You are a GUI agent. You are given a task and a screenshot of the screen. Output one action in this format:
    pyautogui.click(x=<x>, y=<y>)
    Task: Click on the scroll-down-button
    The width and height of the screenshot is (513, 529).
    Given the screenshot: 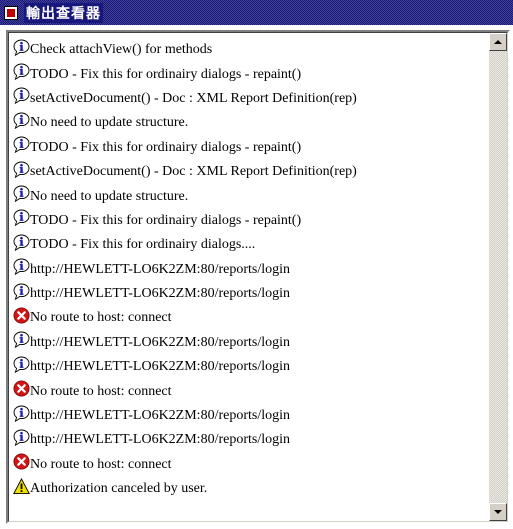 What is the action you would take?
    pyautogui.click(x=498, y=512)
    